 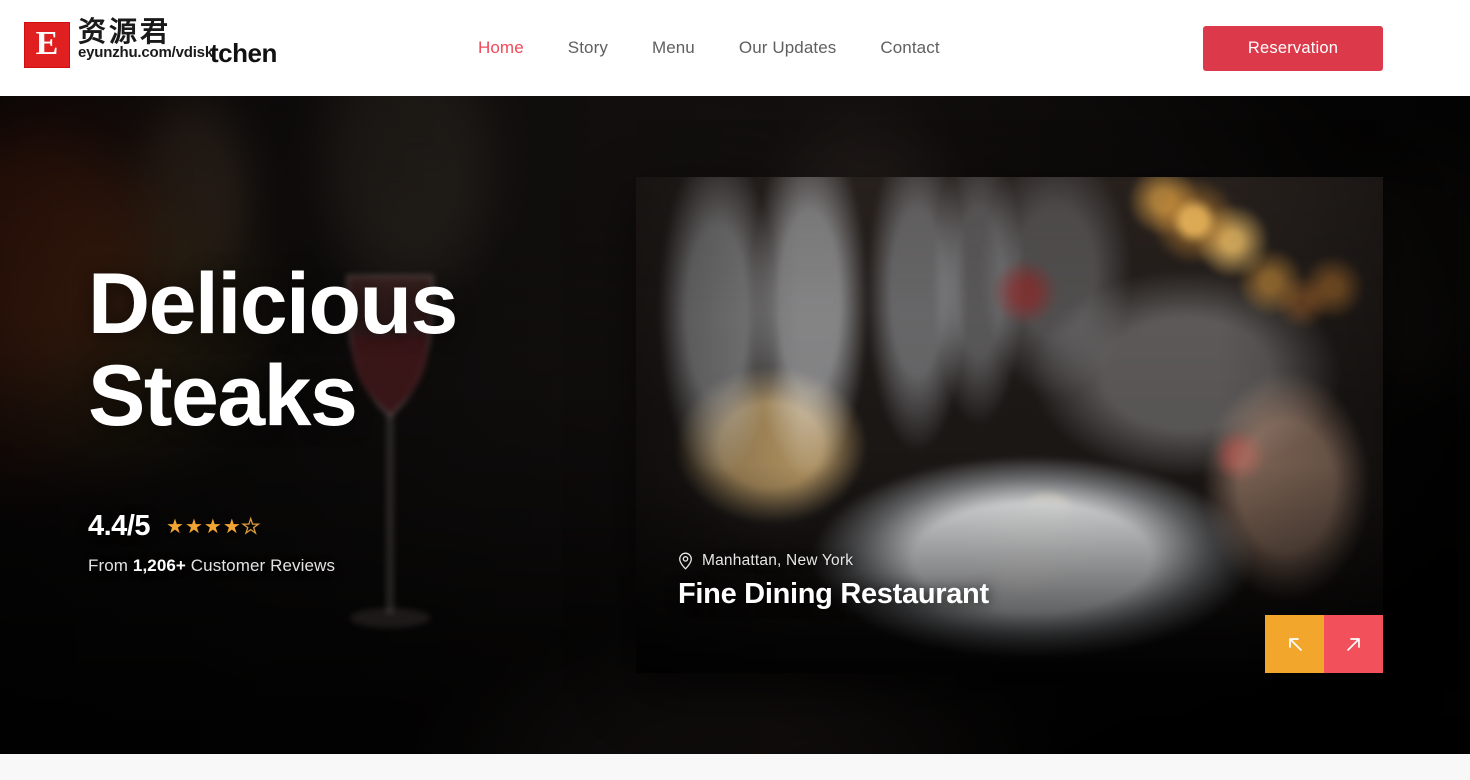 What do you see at coordinates (778, 560) in the screenshot?
I see `card-location-text: Manhattan, New York` at bounding box center [778, 560].